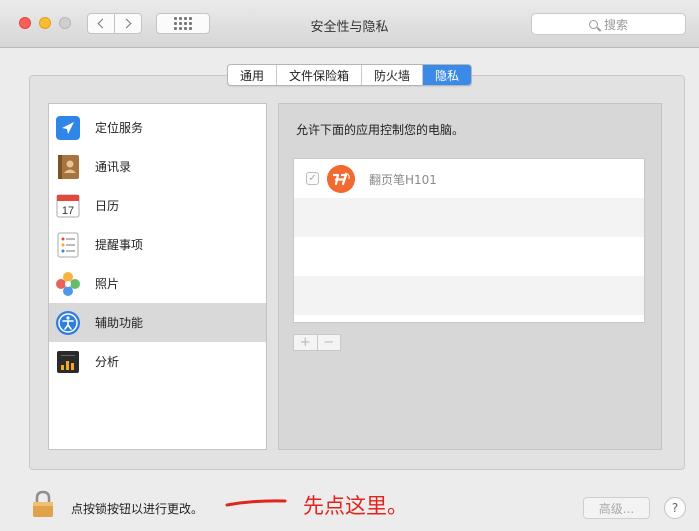 The width and height of the screenshot is (699, 531). I want to click on tab-firewall: 防火墙, so click(393, 75).